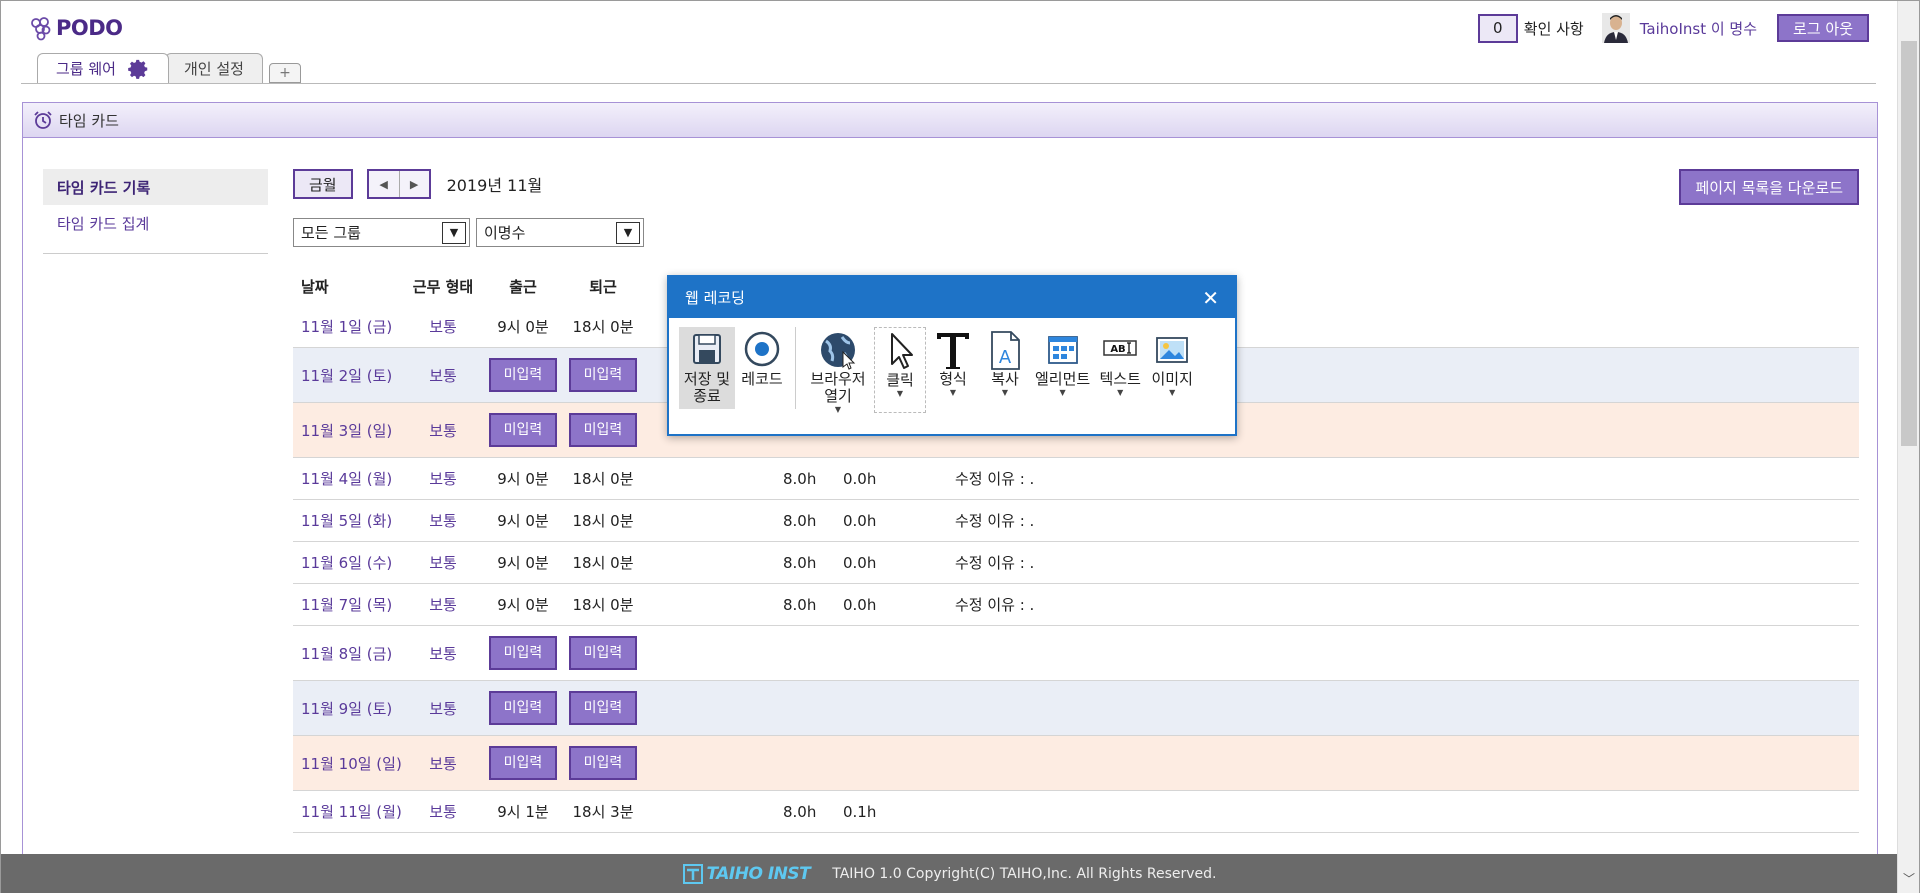 This screenshot has height=893, width=1920. What do you see at coordinates (443, 286) in the screenshot?
I see `col-work-type: 근무 형태` at bounding box center [443, 286].